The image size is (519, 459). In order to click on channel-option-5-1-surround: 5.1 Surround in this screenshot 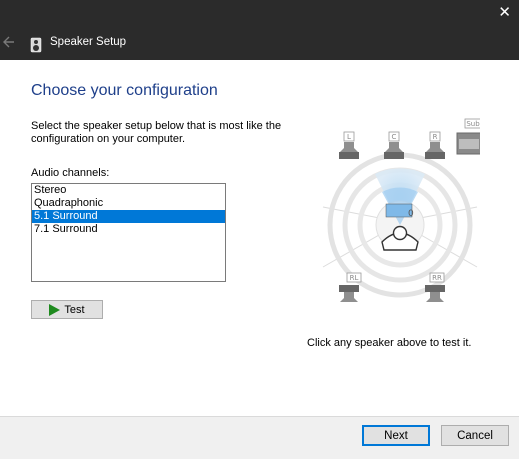, I will do `click(128, 216)`.